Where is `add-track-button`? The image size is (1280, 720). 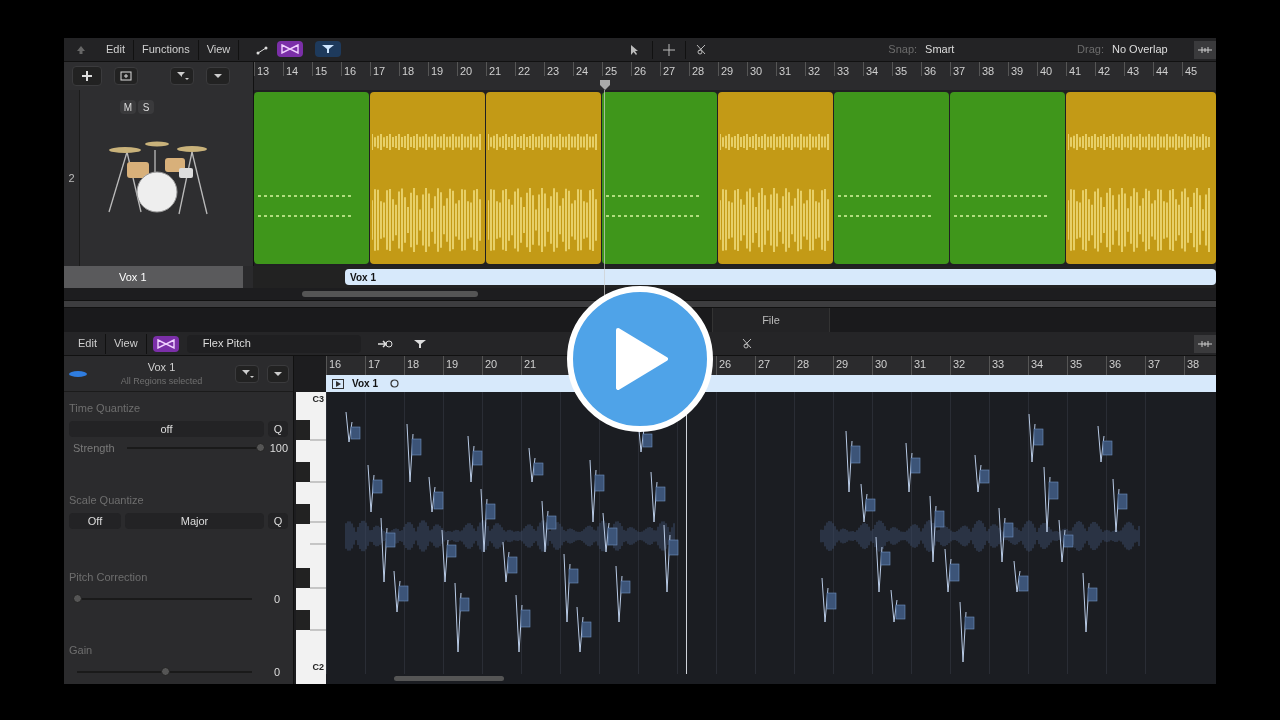 add-track-button is located at coordinates (87, 76).